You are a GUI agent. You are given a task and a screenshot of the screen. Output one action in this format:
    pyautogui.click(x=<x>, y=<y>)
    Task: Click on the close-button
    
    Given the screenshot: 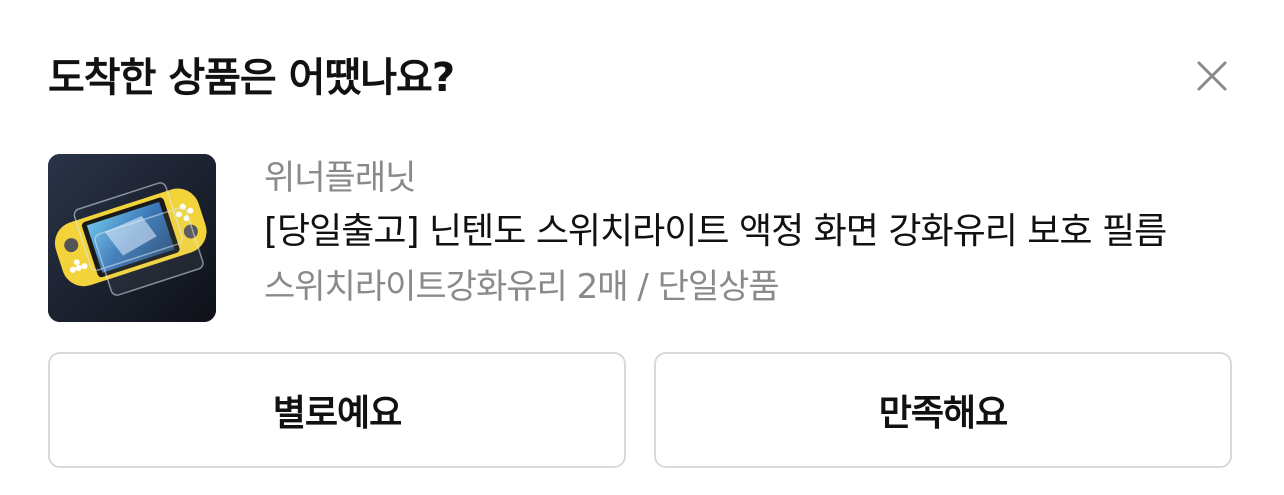 What is the action you would take?
    pyautogui.click(x=1212, y=76)
    